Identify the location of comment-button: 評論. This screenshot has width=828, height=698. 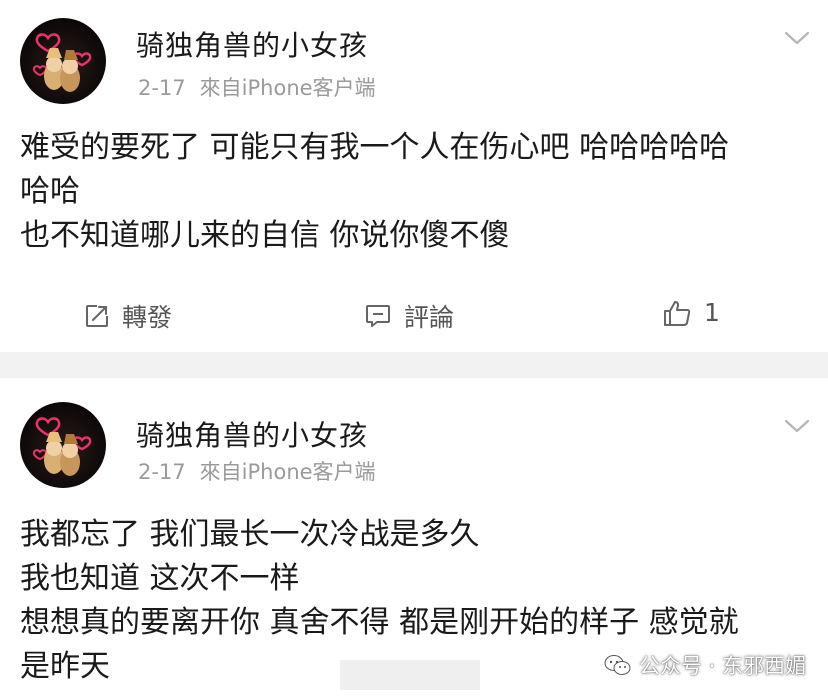
(409, 316).